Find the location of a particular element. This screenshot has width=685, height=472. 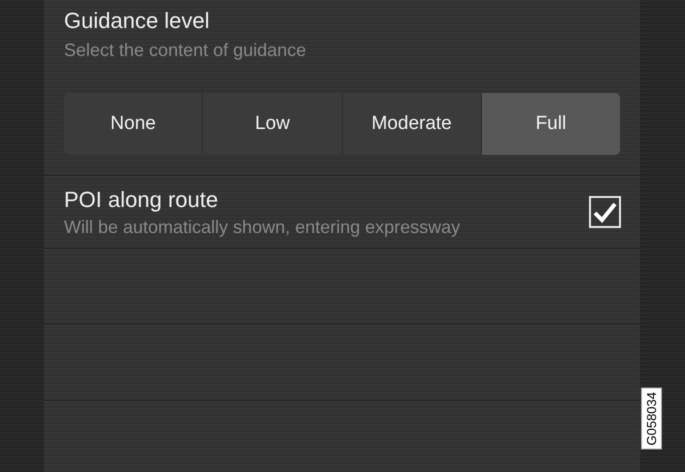

check-icon is located at coordinates (605, 212).